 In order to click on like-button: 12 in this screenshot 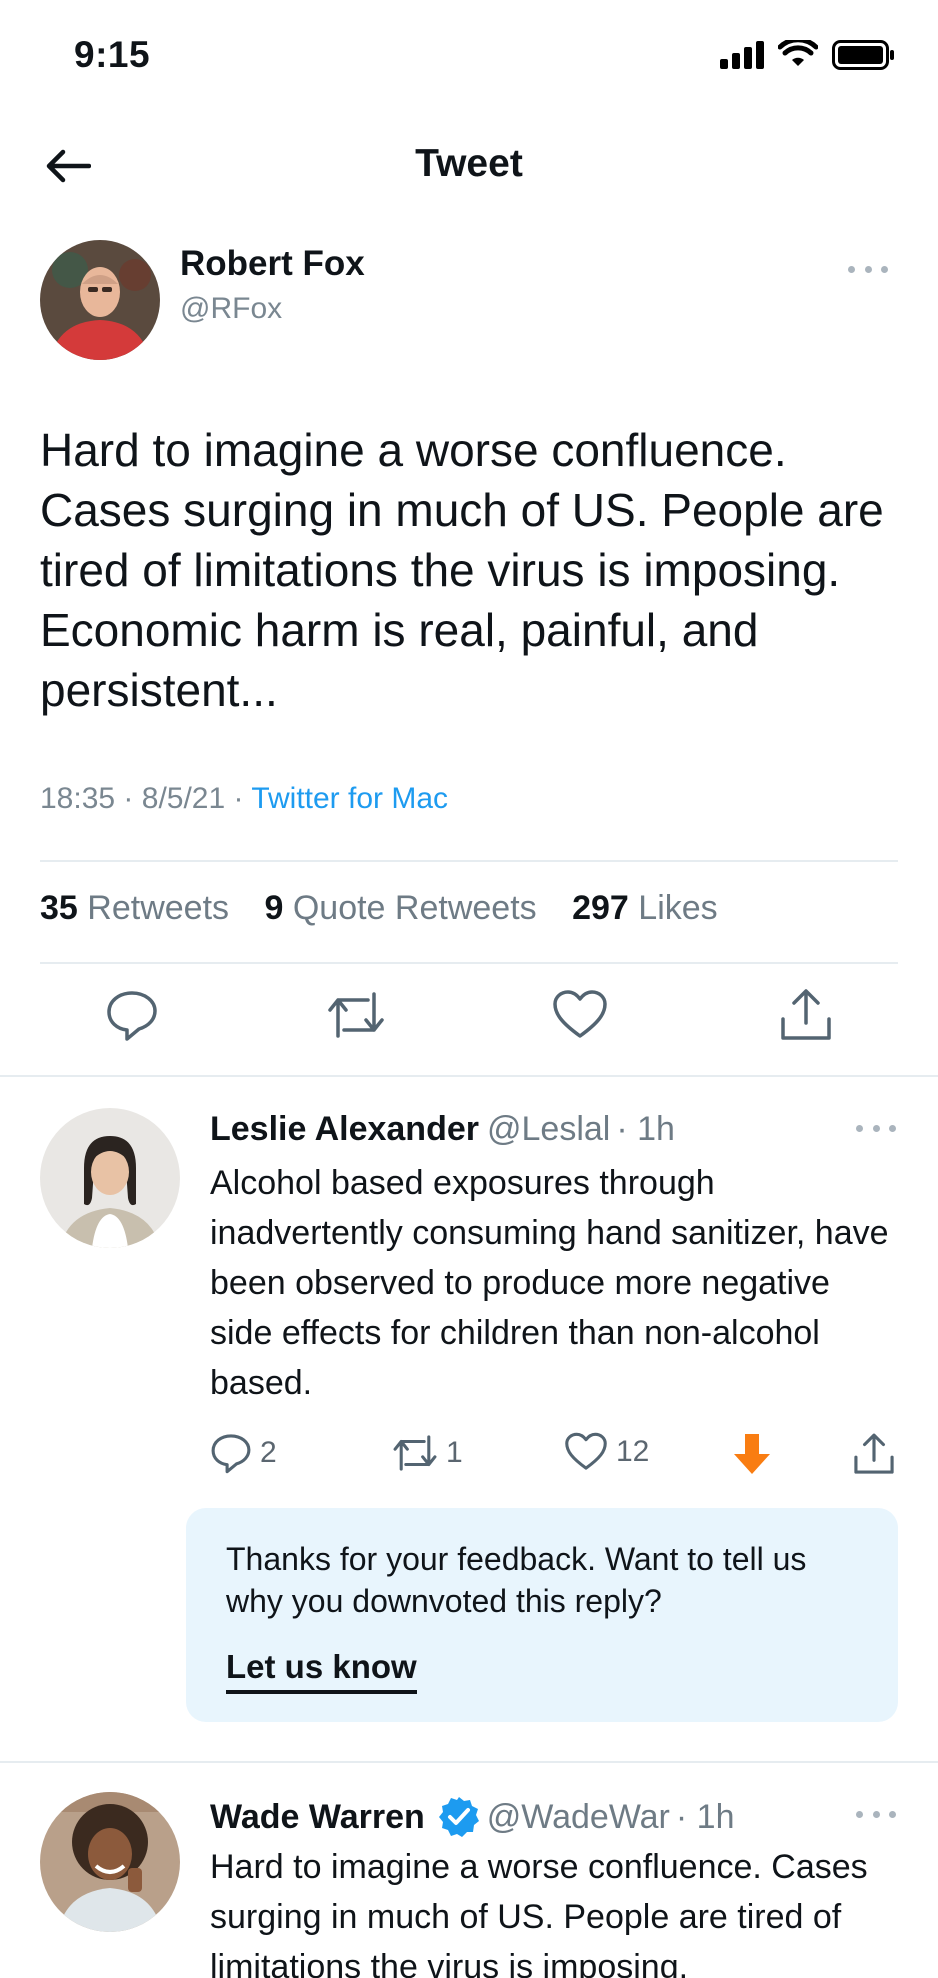, I will do `click(606, 1452)`.